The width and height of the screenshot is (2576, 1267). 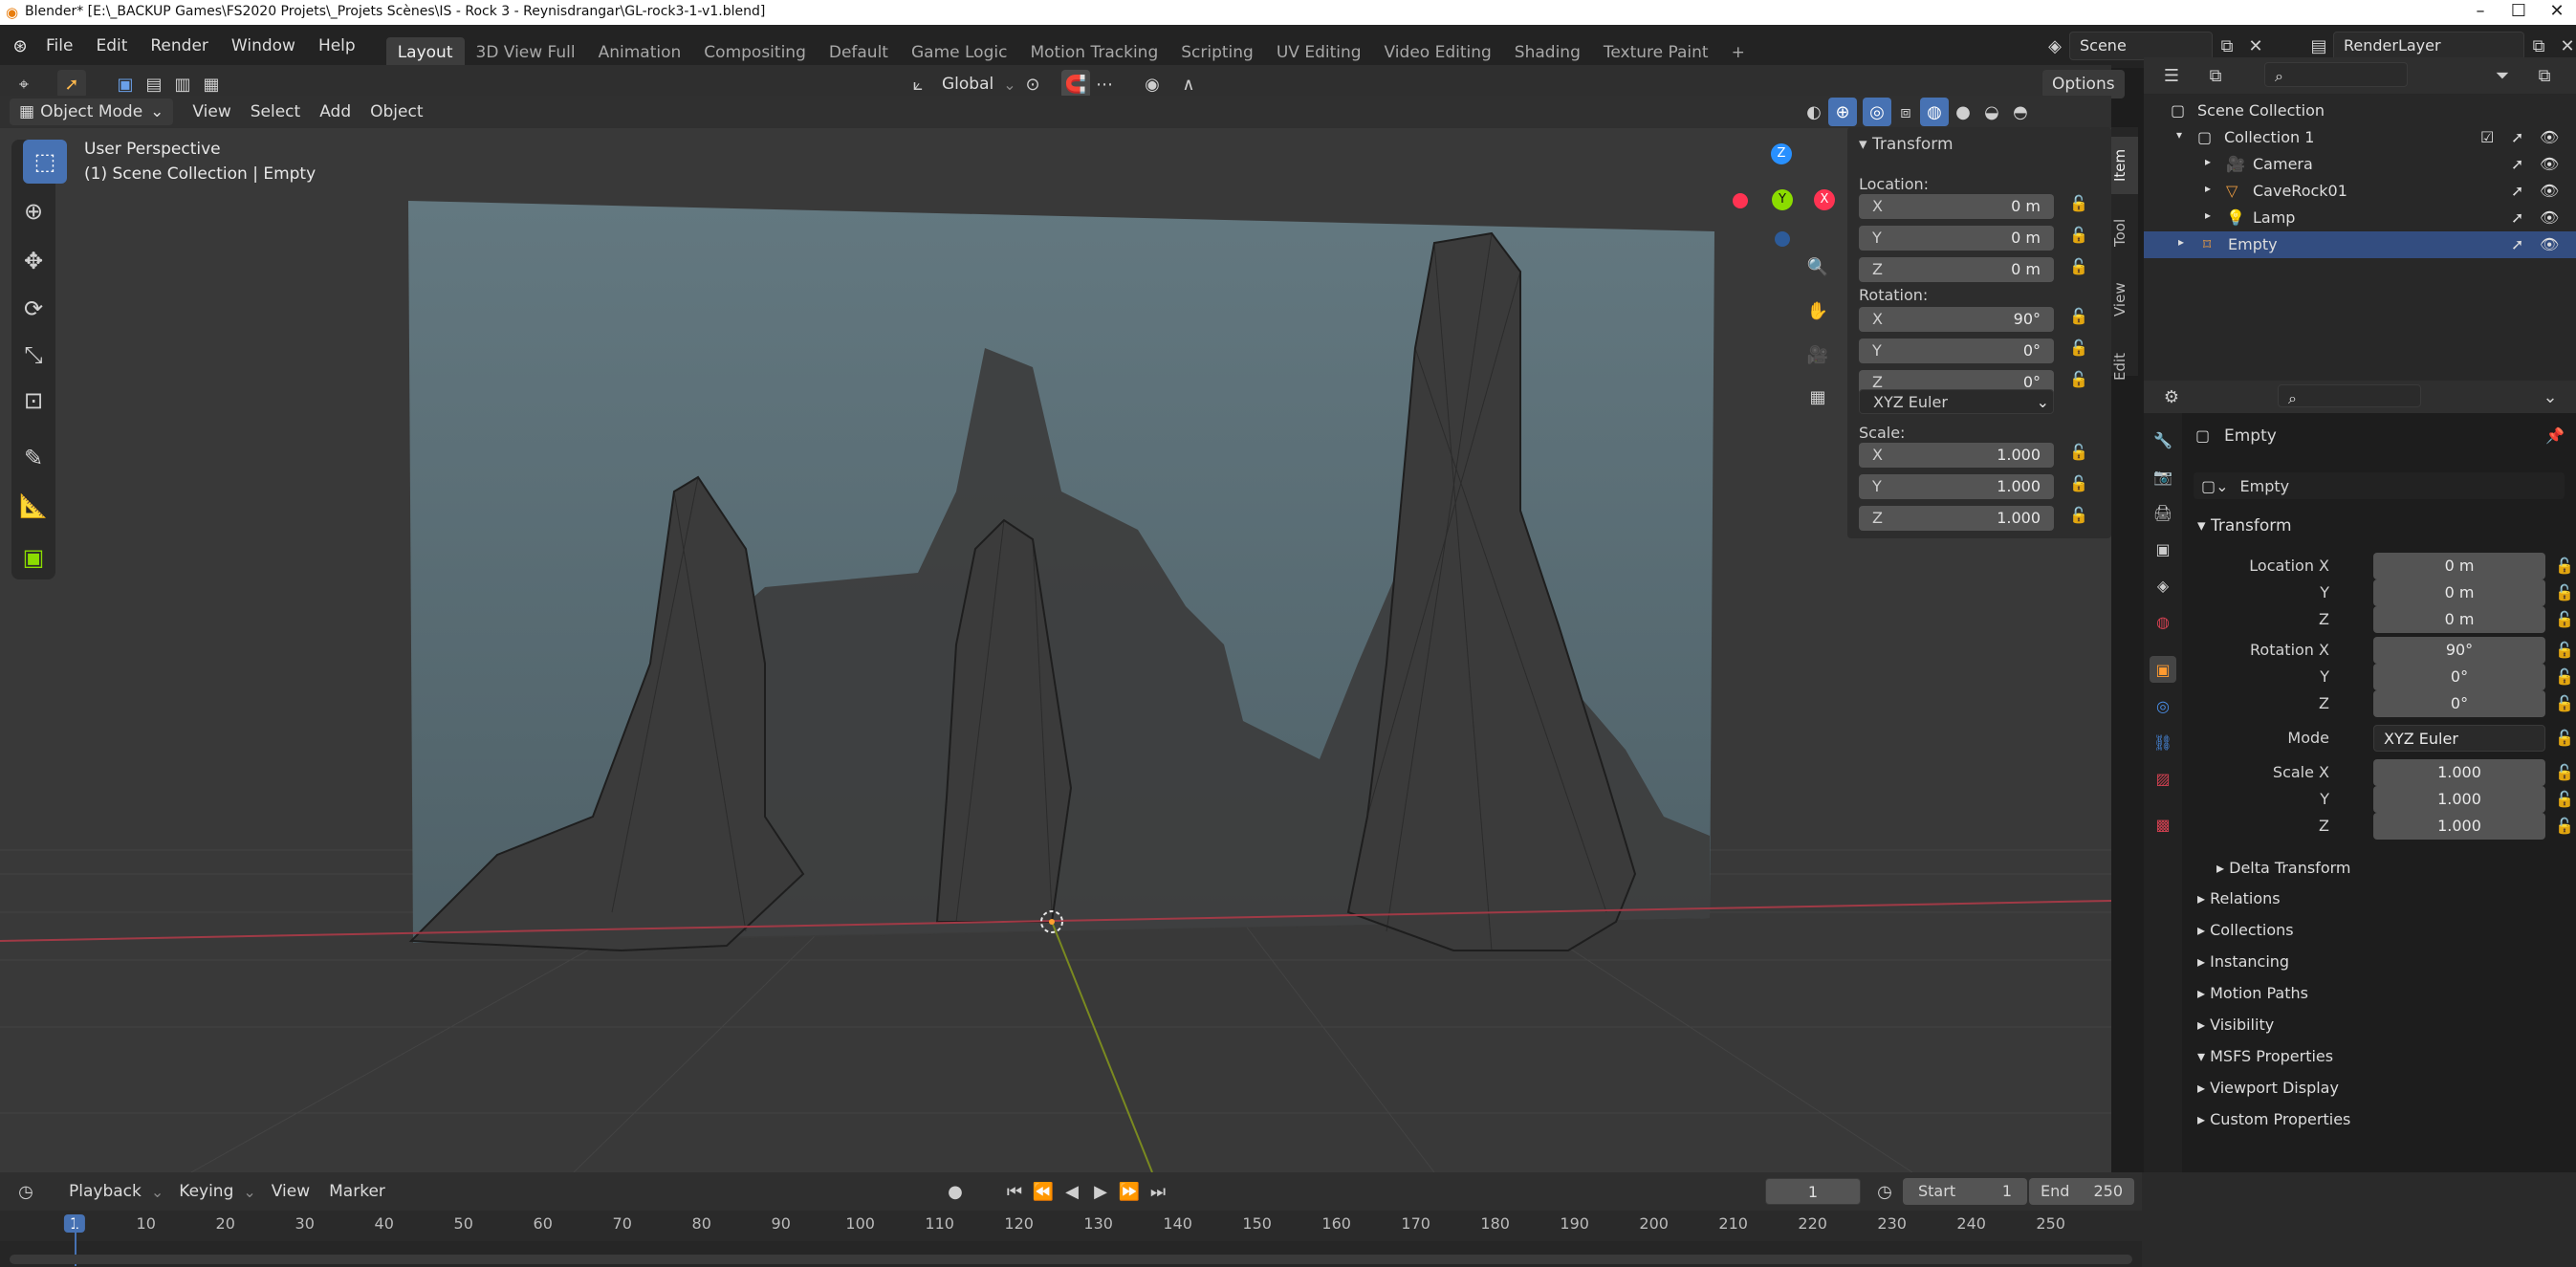 I want to click on render-layer-field: RenderLayer, so click(x=2428, y=46).